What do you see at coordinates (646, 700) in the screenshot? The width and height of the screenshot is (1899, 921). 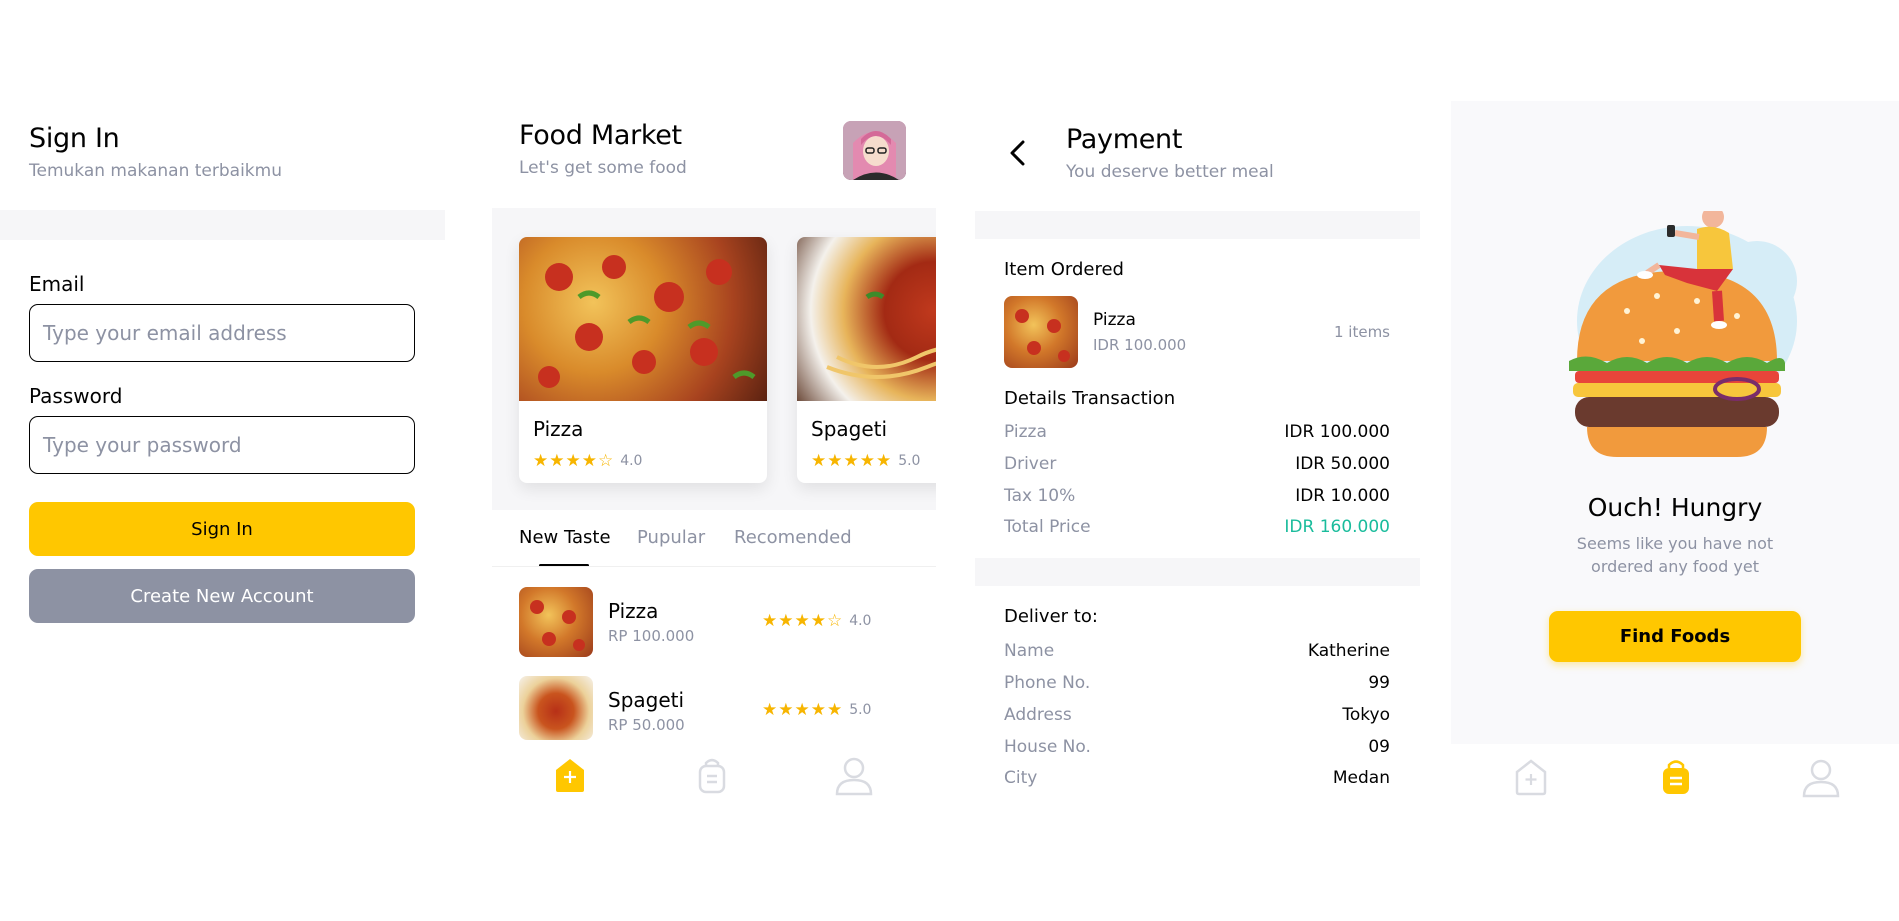 I see `list-item-name: Spageti` at bounding box center [646, 700].